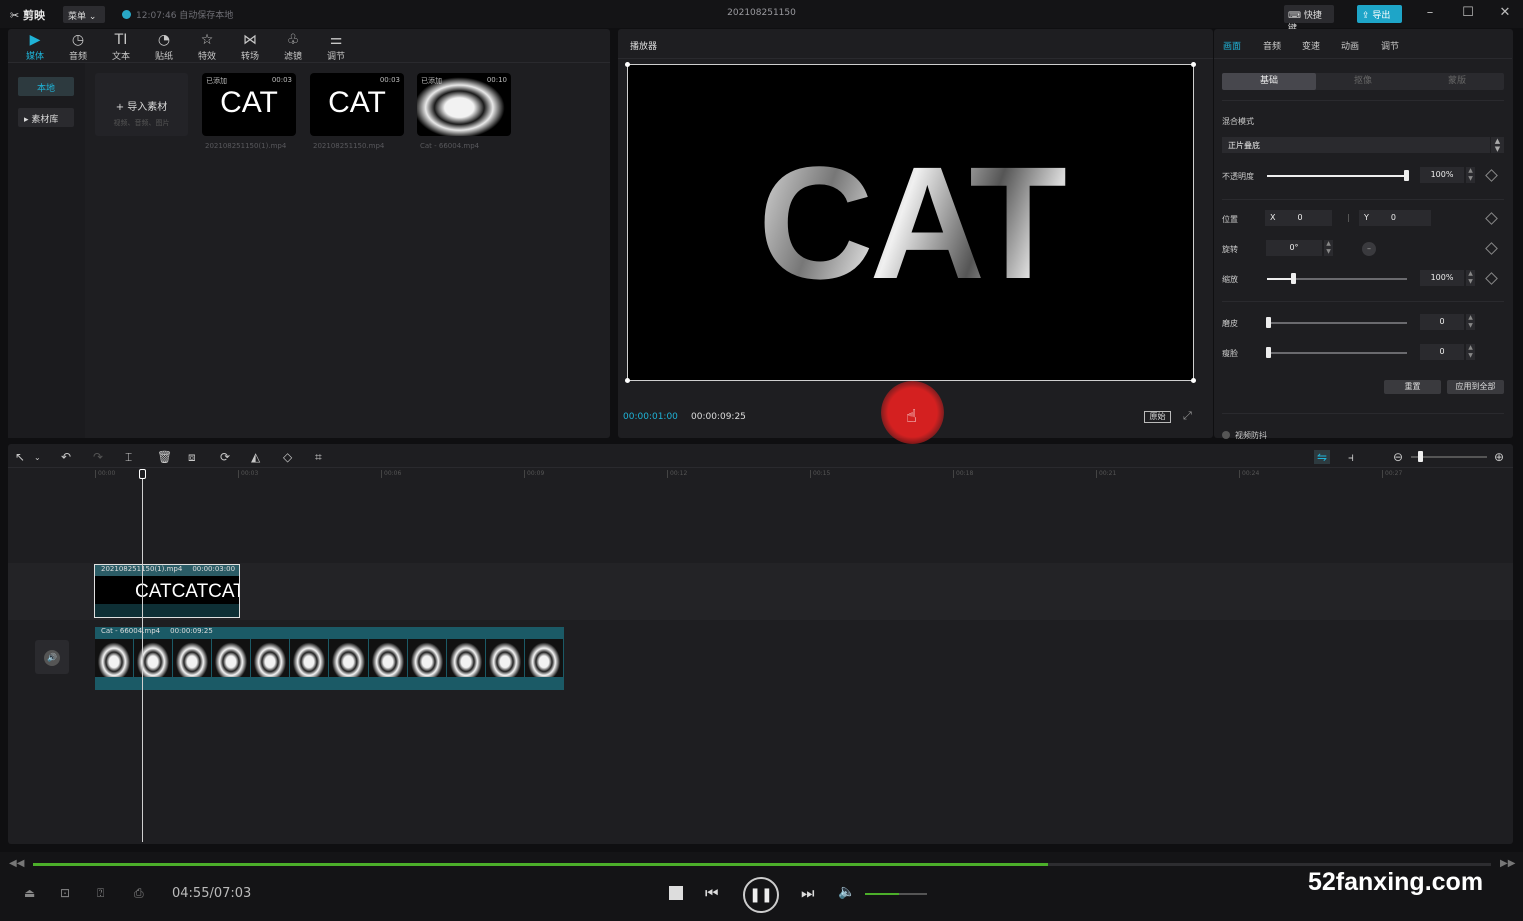 The image size is (1523, 921). What do you see at coordinates (676, 893) in the screenshot?
I see `stop-icon` at bounding box center [676, 893].